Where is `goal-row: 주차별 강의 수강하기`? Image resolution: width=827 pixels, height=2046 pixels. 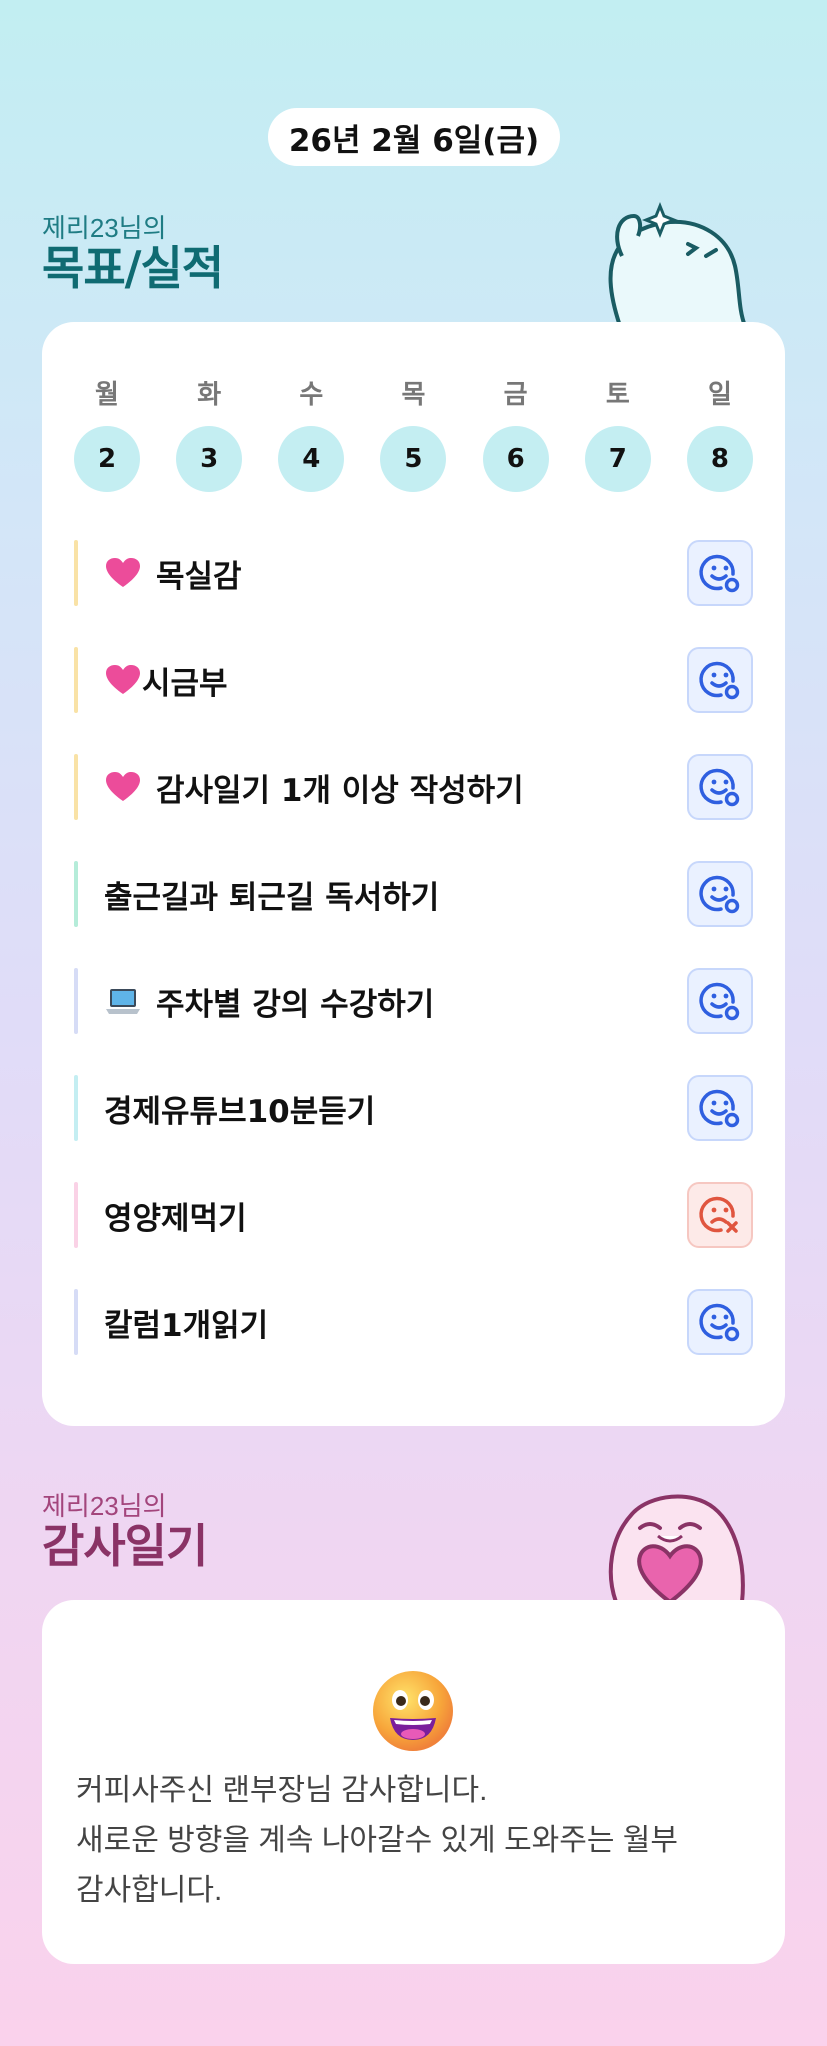
goal-row: 주차별 강의 수강하기 is located at coordinates (413, 1001).